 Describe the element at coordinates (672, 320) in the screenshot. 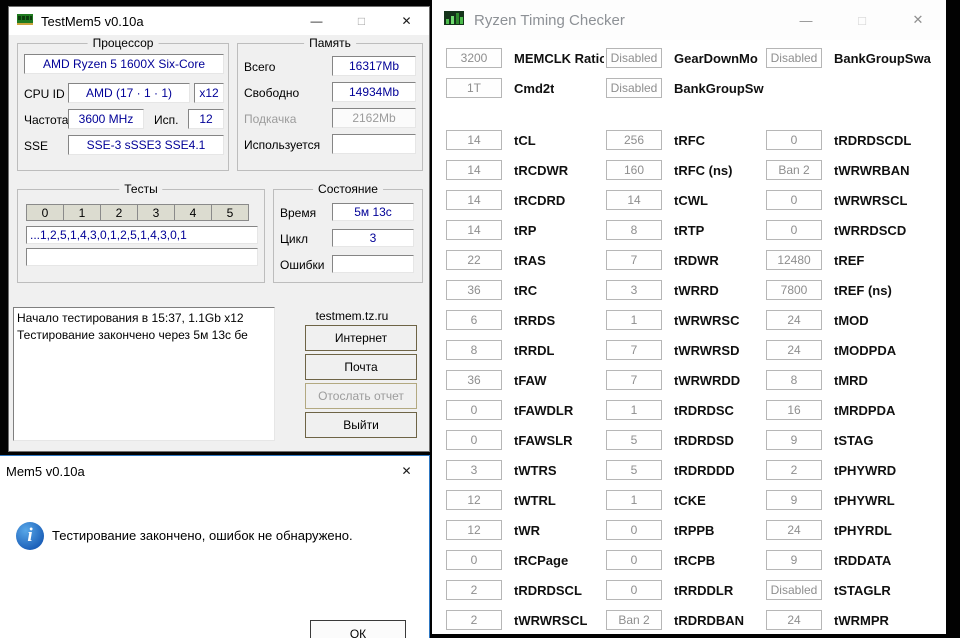

I see `timing-cell: 1 tWRWRSC` at that location.